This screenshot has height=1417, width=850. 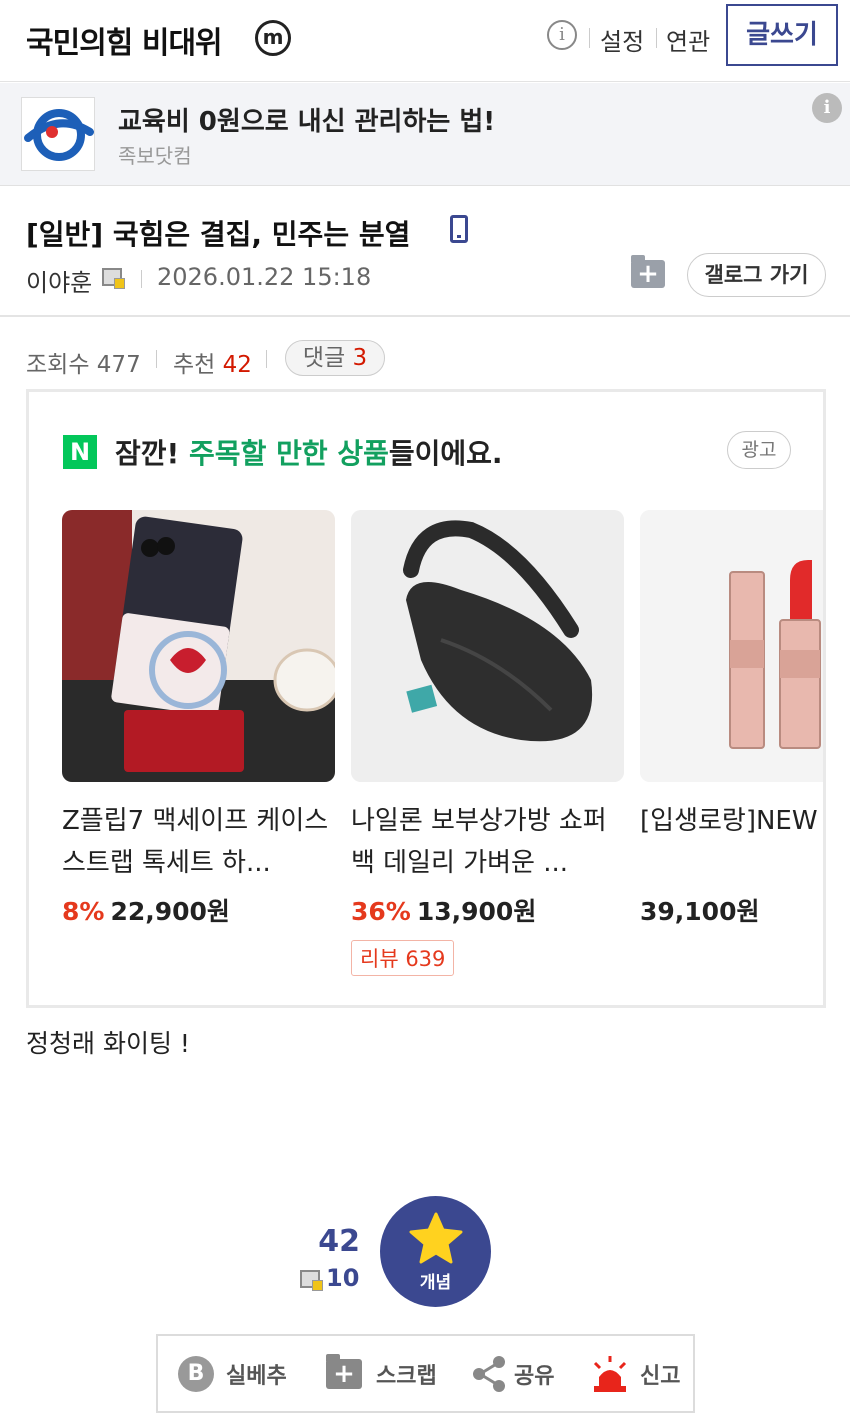 What do you see at coordinates (339, 1241) in the screenshot?
I see `recommend-total: 42` at bounding box center [339, 1241].